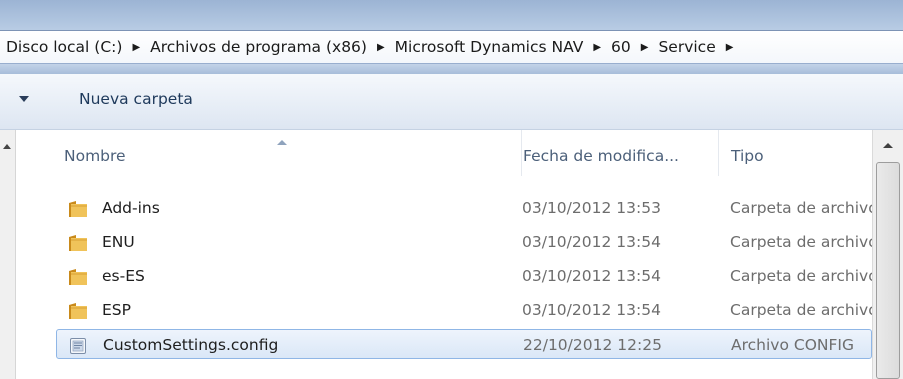 This screenshot has width=903, height=379. Describe the element at coordinates (123, 276) in the screenshot. I see `file-name: es-ES` at that location.